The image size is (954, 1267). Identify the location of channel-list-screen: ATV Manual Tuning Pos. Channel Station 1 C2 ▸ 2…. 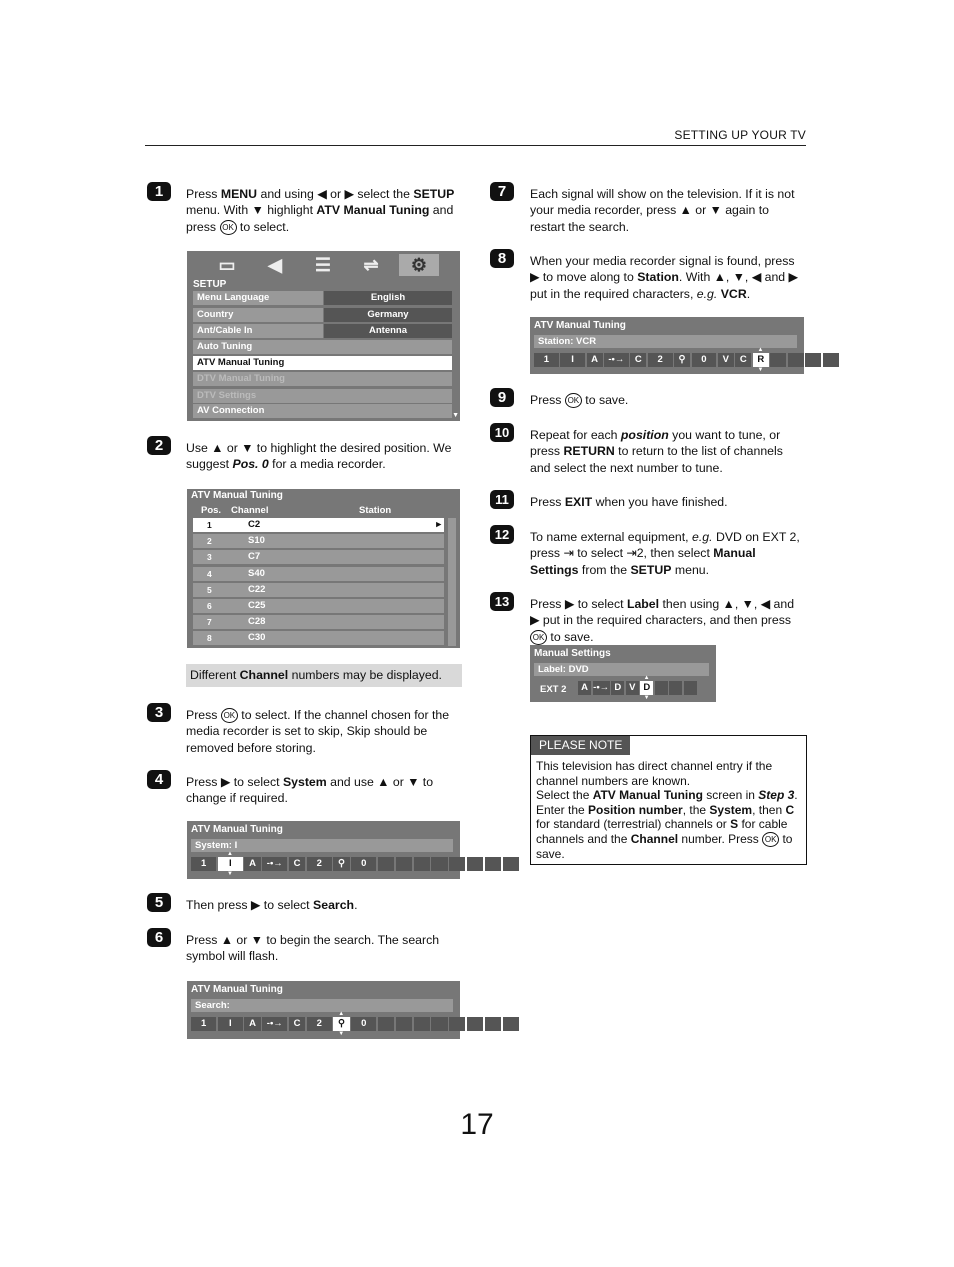
(323, 568).